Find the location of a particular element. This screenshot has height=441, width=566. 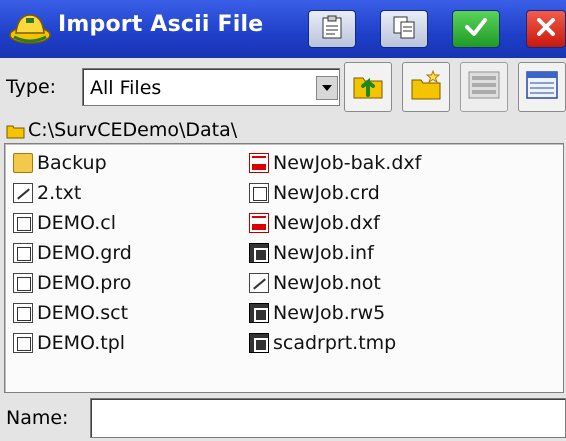

list-item: DEMO.grd is located at coordinates (72, 253).